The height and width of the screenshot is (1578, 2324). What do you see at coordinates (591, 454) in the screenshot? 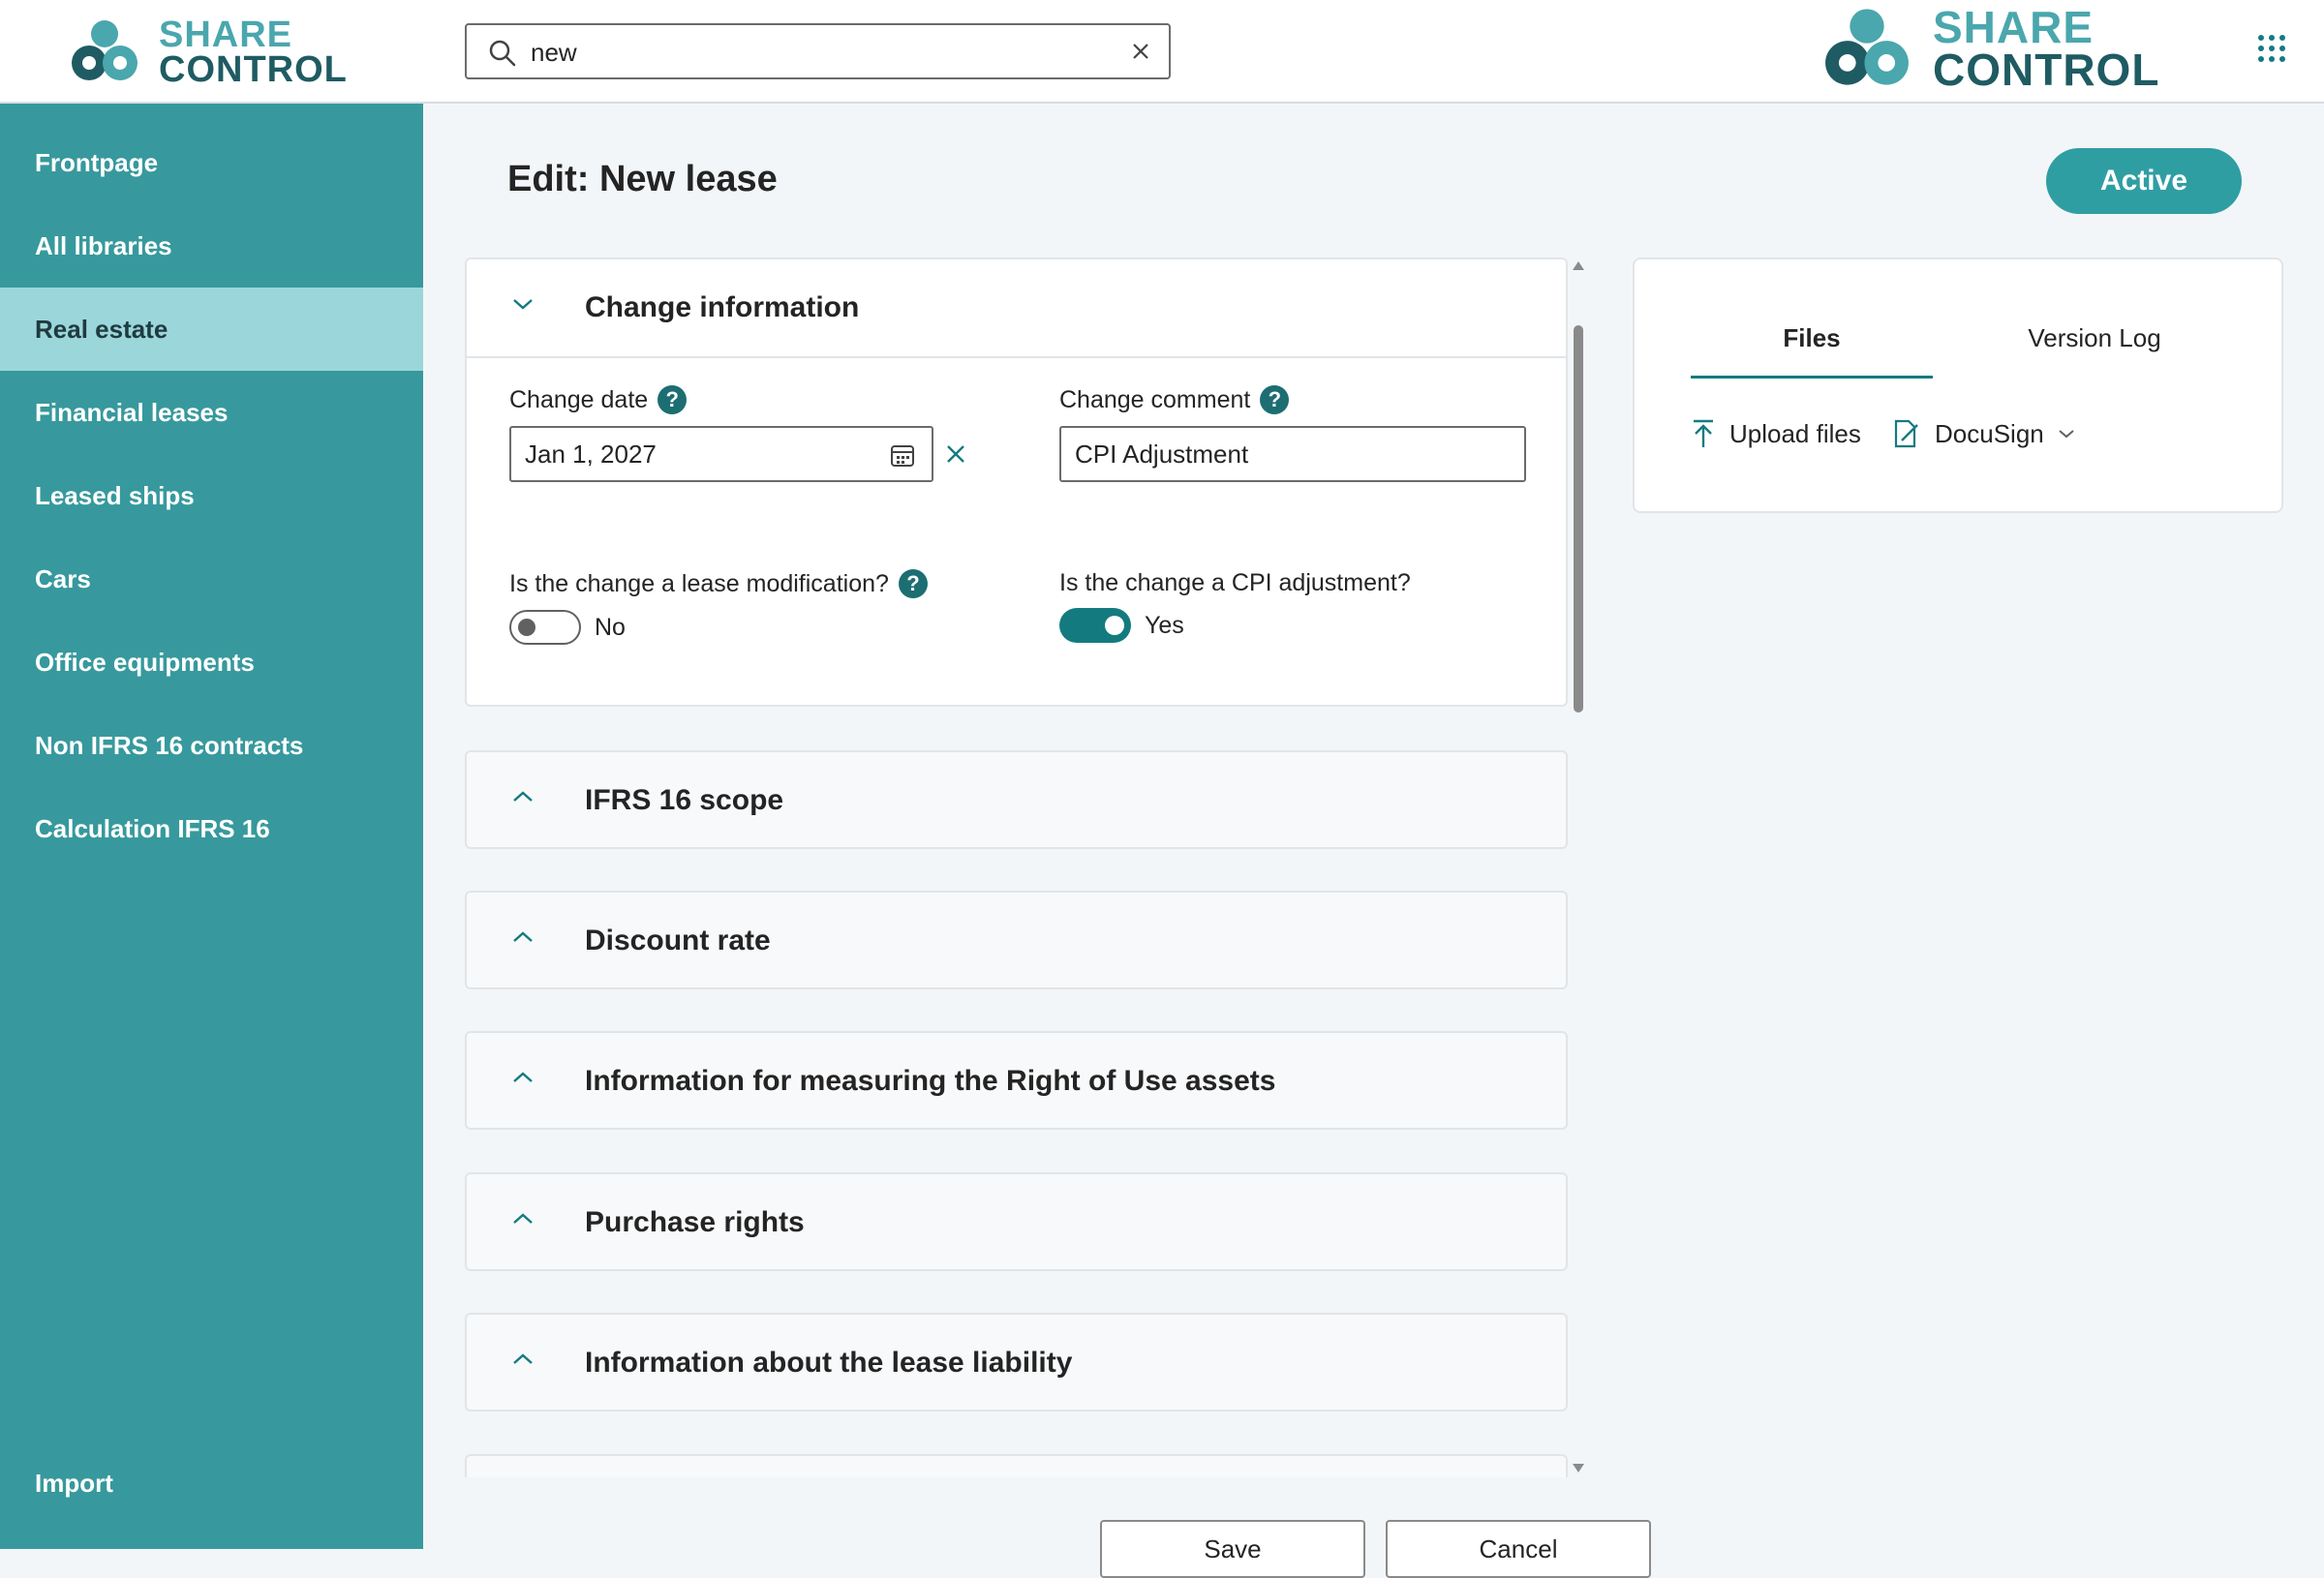
I see `change-date-value: Jan 1, 2027` at bounding box center [591, 454].